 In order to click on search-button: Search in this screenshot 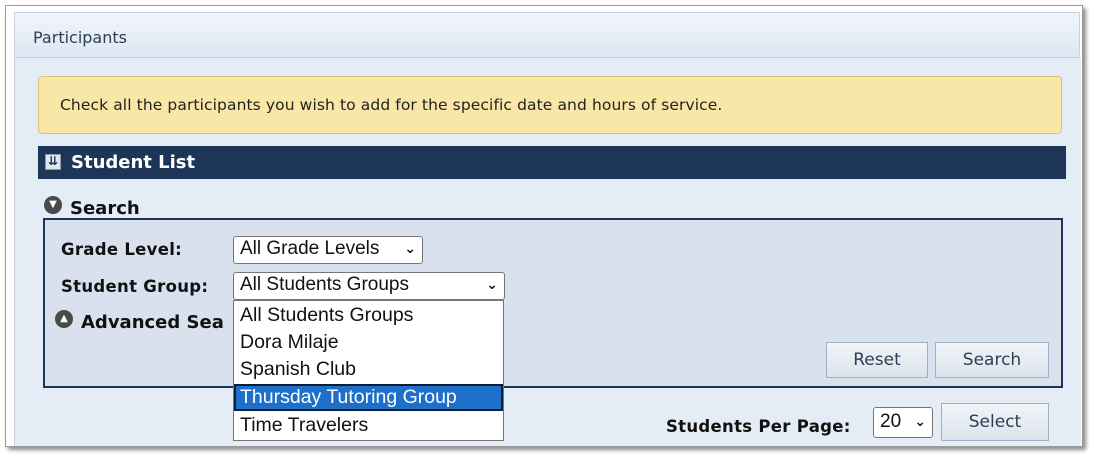, I will do `click(992, 360)`.